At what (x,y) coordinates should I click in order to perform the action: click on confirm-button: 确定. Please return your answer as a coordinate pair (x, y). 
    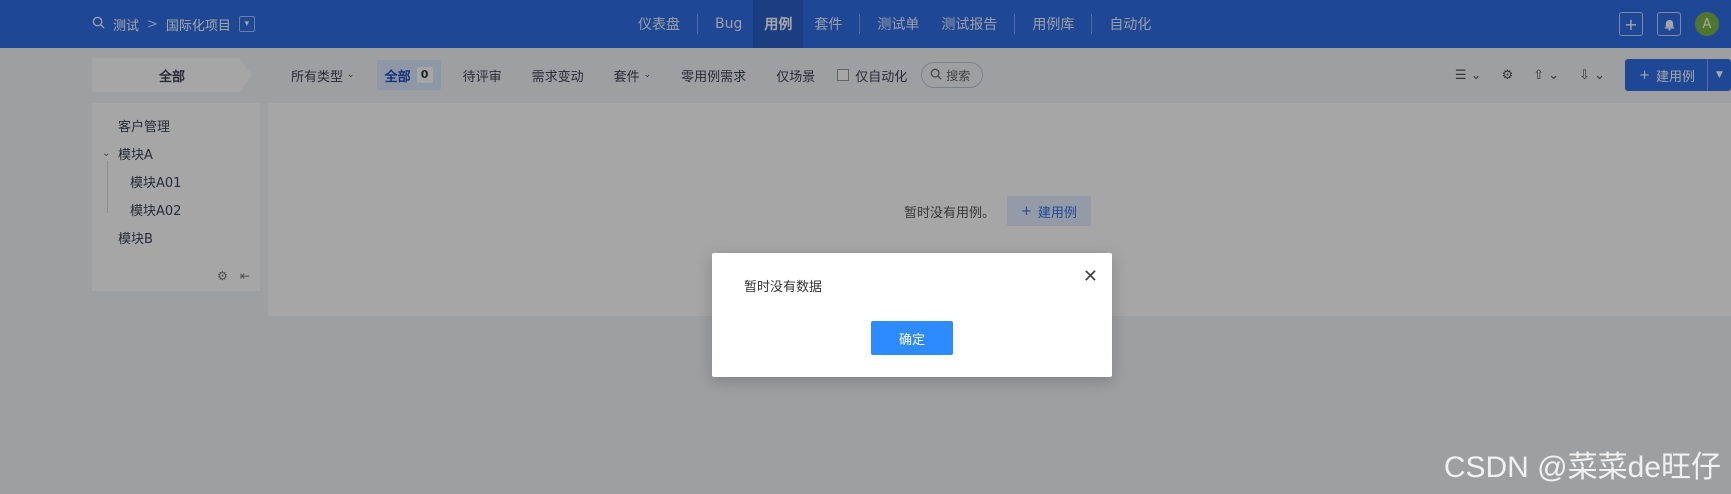
    Looking at the image, I should click on (912, 338).